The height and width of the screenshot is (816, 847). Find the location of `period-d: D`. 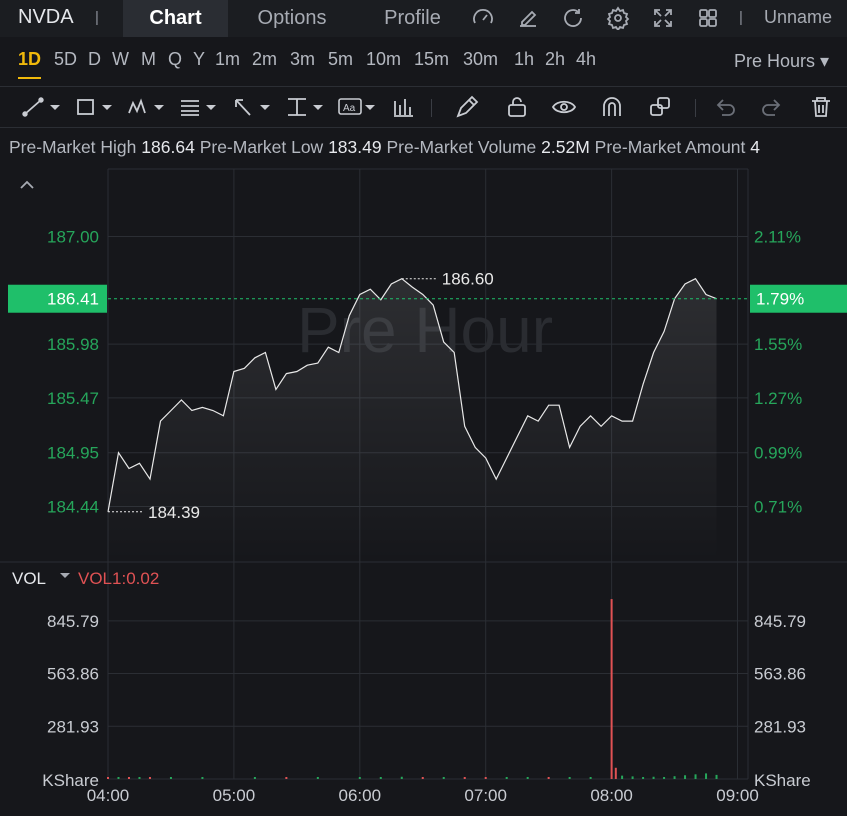

period-d: D is located at coordinates (94, 59).